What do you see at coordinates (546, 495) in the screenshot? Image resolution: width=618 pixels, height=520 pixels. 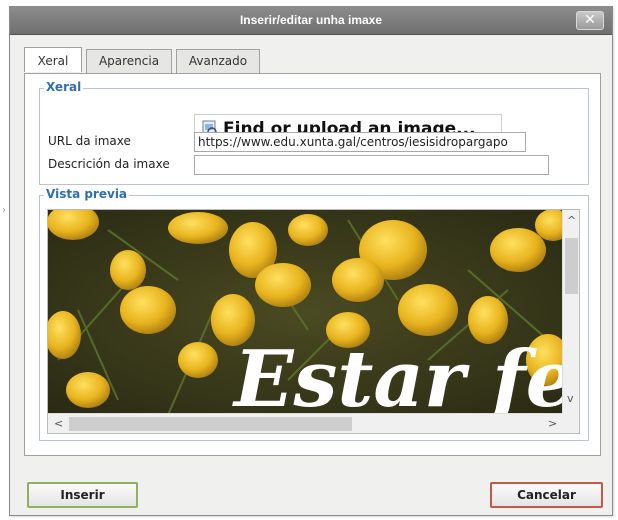 I see `cancel-button: Cancelar` at bounding box center [546, 495].